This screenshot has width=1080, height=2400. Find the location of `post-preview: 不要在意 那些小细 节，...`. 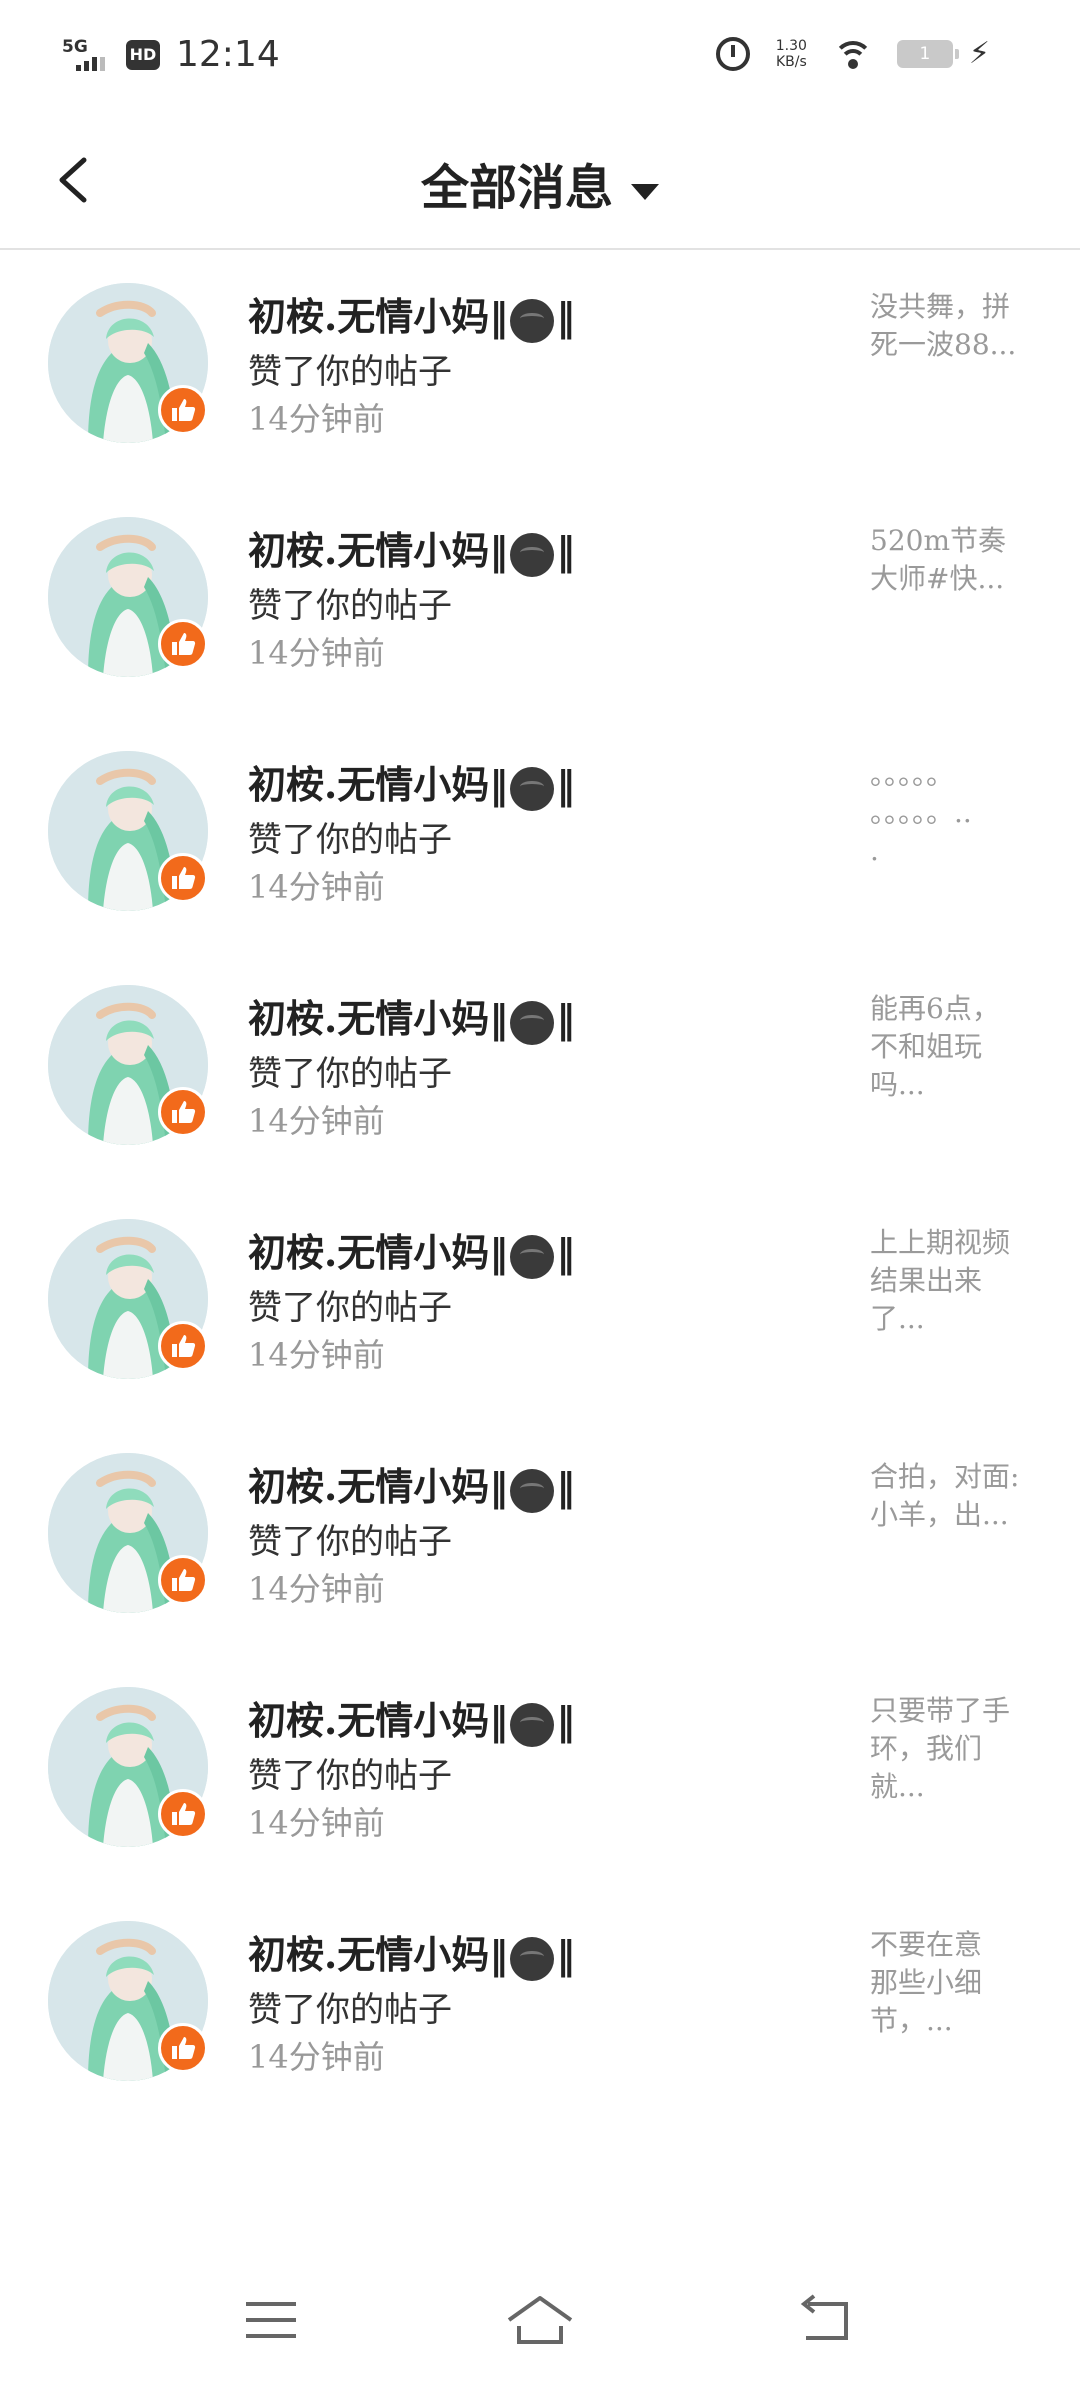

post-preview: 不要在意 那些小细 节，... is located at coordinates (960, 1983).